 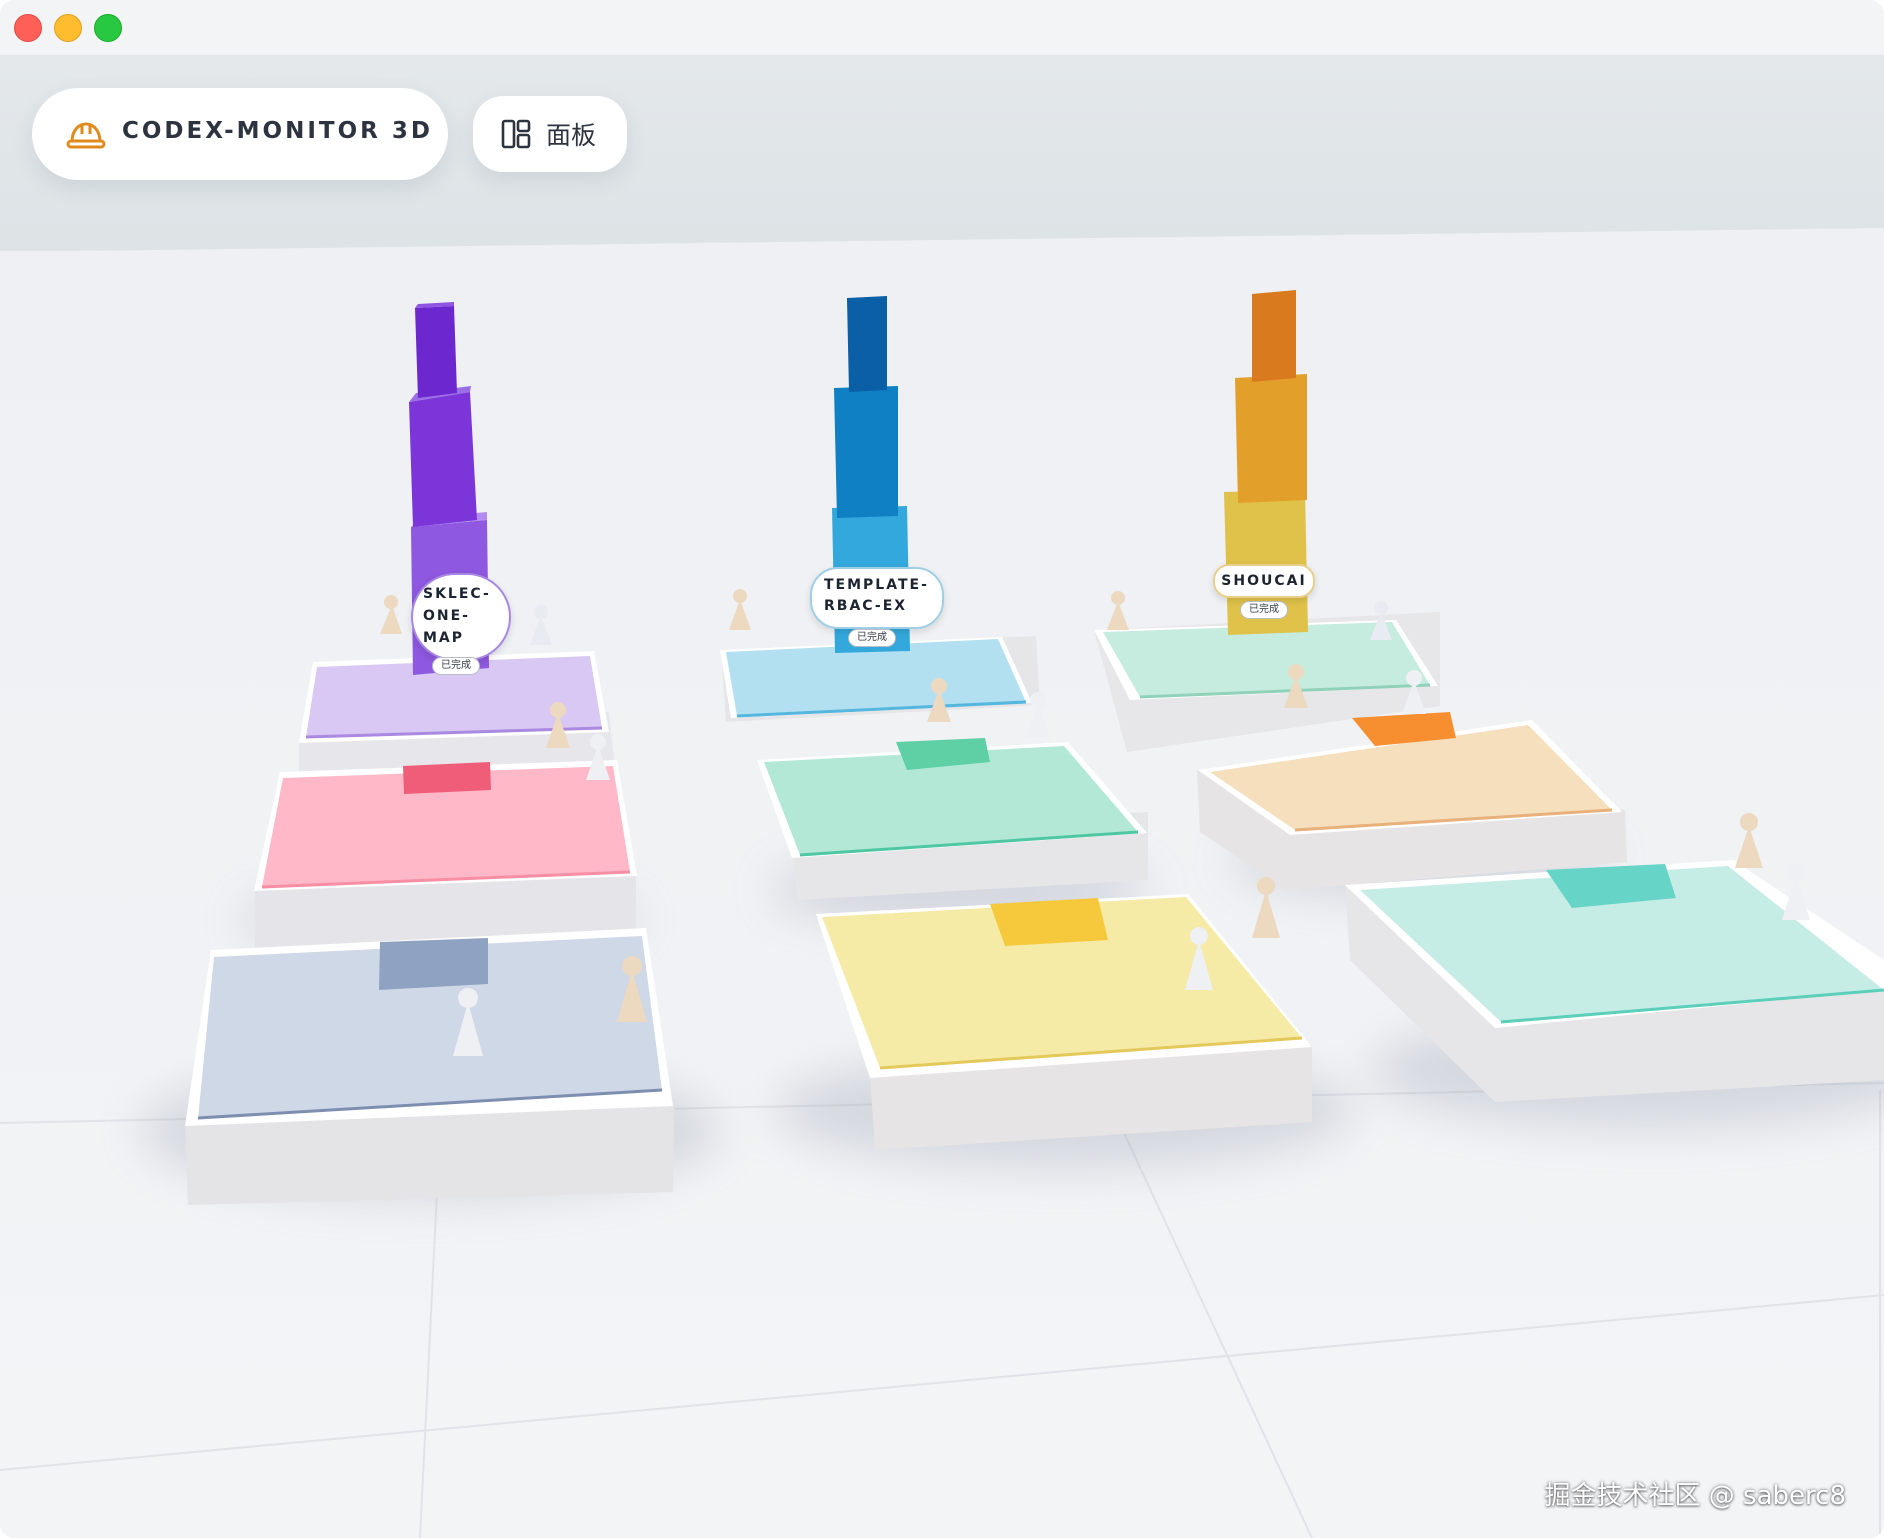 I want to click on zoom-window-button, so click(x=108, y=28).